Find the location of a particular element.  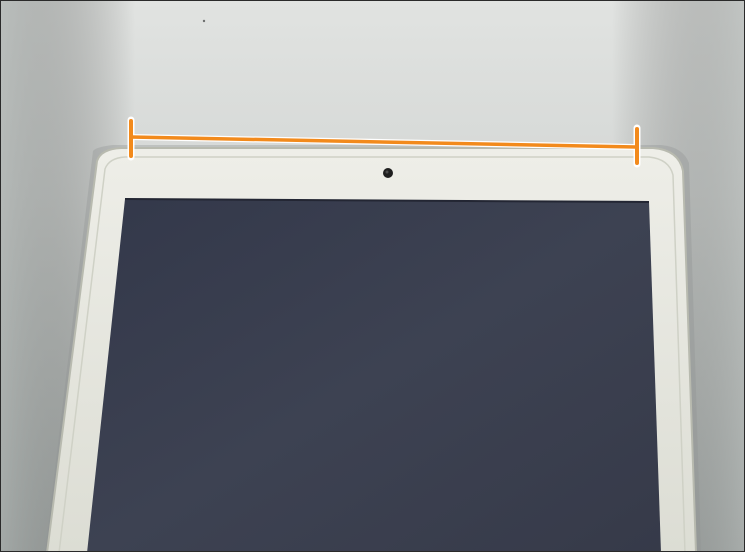

camera-lens-glint is located at coordinates (387, 172).